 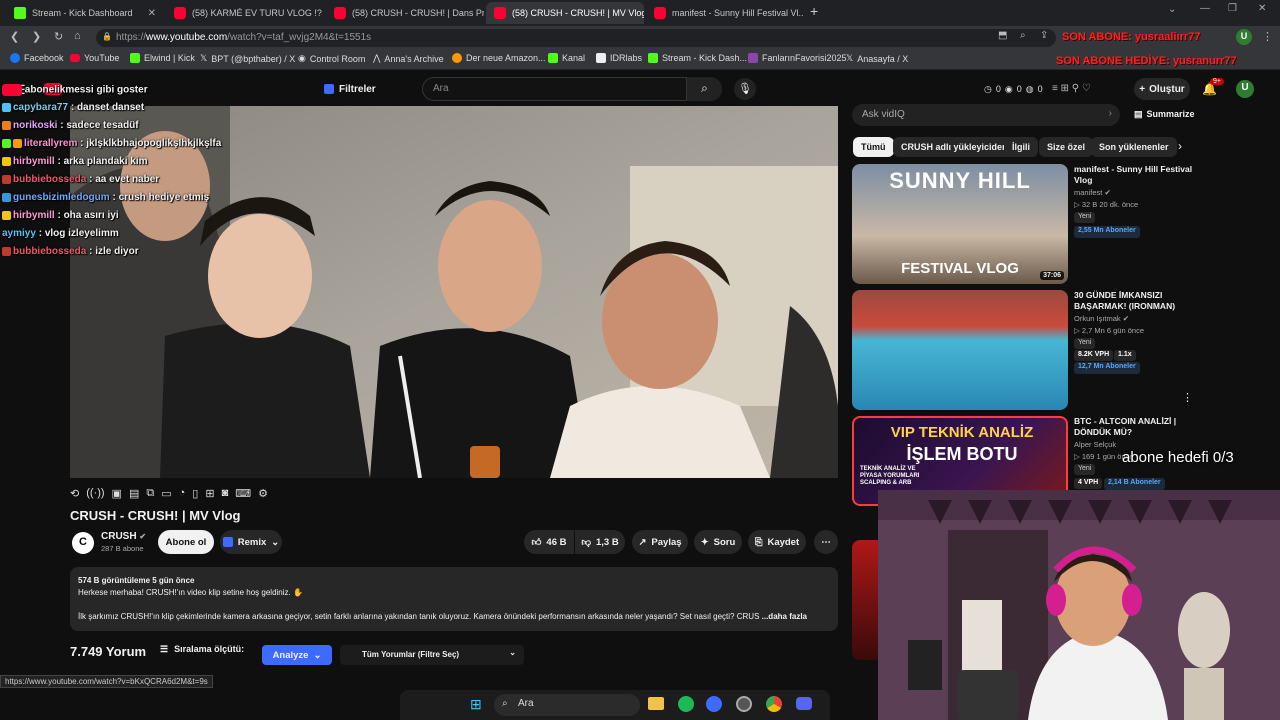 I want to click on tab-crush-mv-vlog: (58) CRUSH - CRUSH! | MV Vlog ✕, so click(x=565, y=13).